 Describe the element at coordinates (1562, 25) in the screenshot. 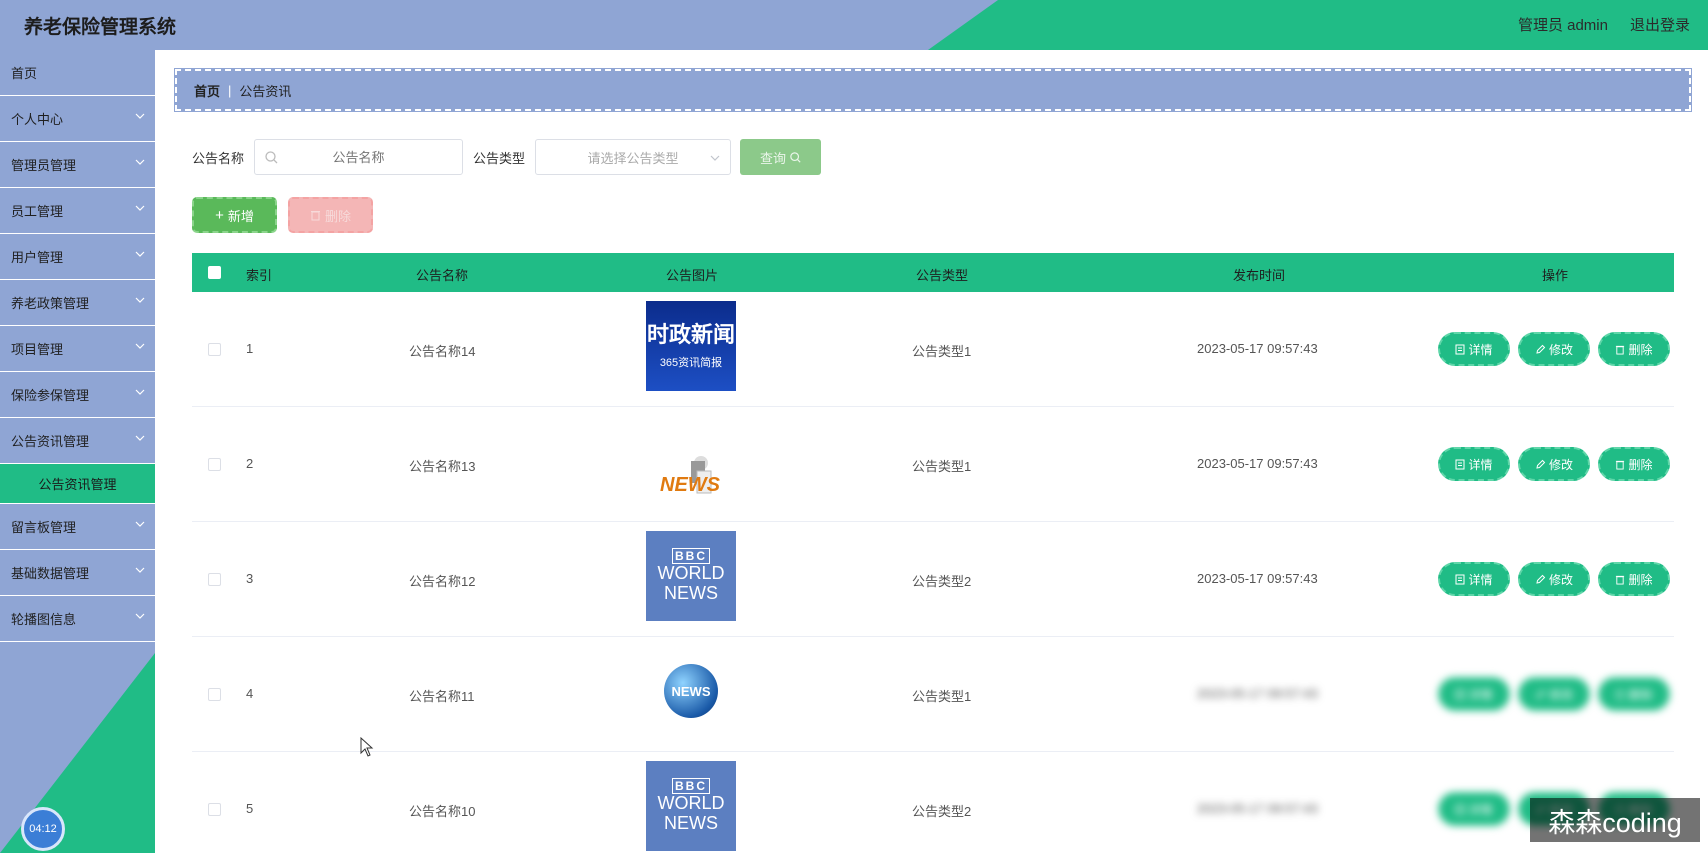

I see `current-user-label: 管理员 admin` at that location.